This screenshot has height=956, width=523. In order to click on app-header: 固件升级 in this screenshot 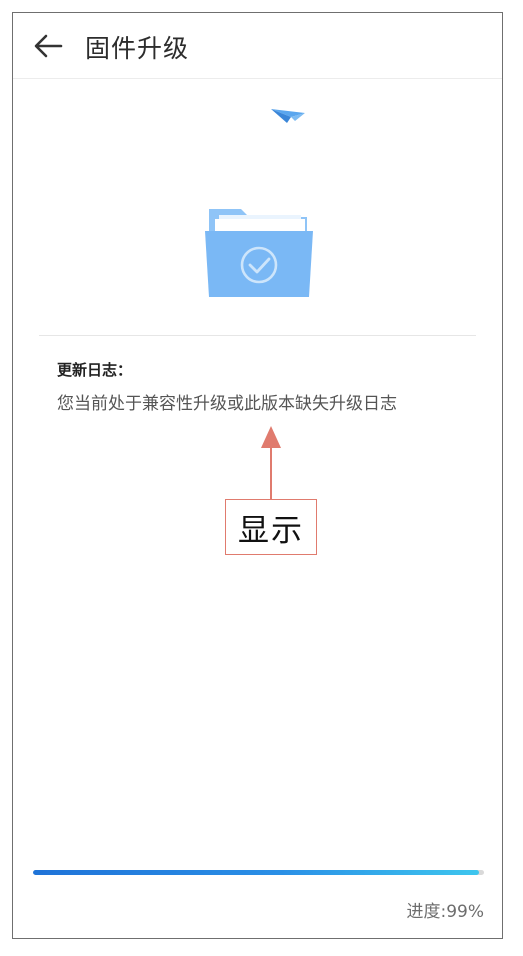, I will do `click(257, 46)`.